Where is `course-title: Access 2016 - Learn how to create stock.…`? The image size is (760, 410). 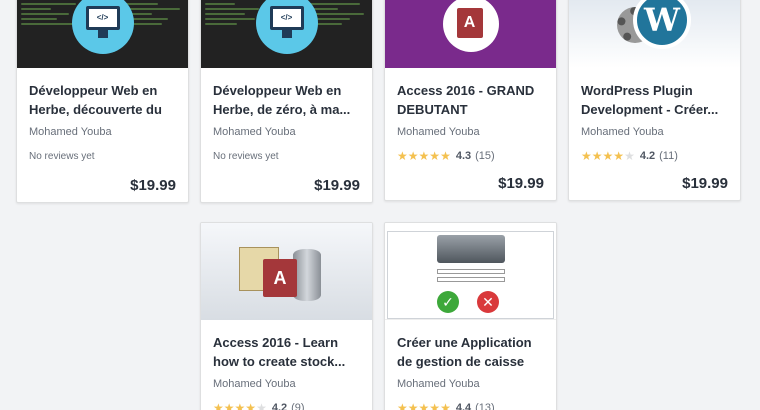 course-title: Access 2016 - Learn how to create stock.… is located at coordinates (286, 352).